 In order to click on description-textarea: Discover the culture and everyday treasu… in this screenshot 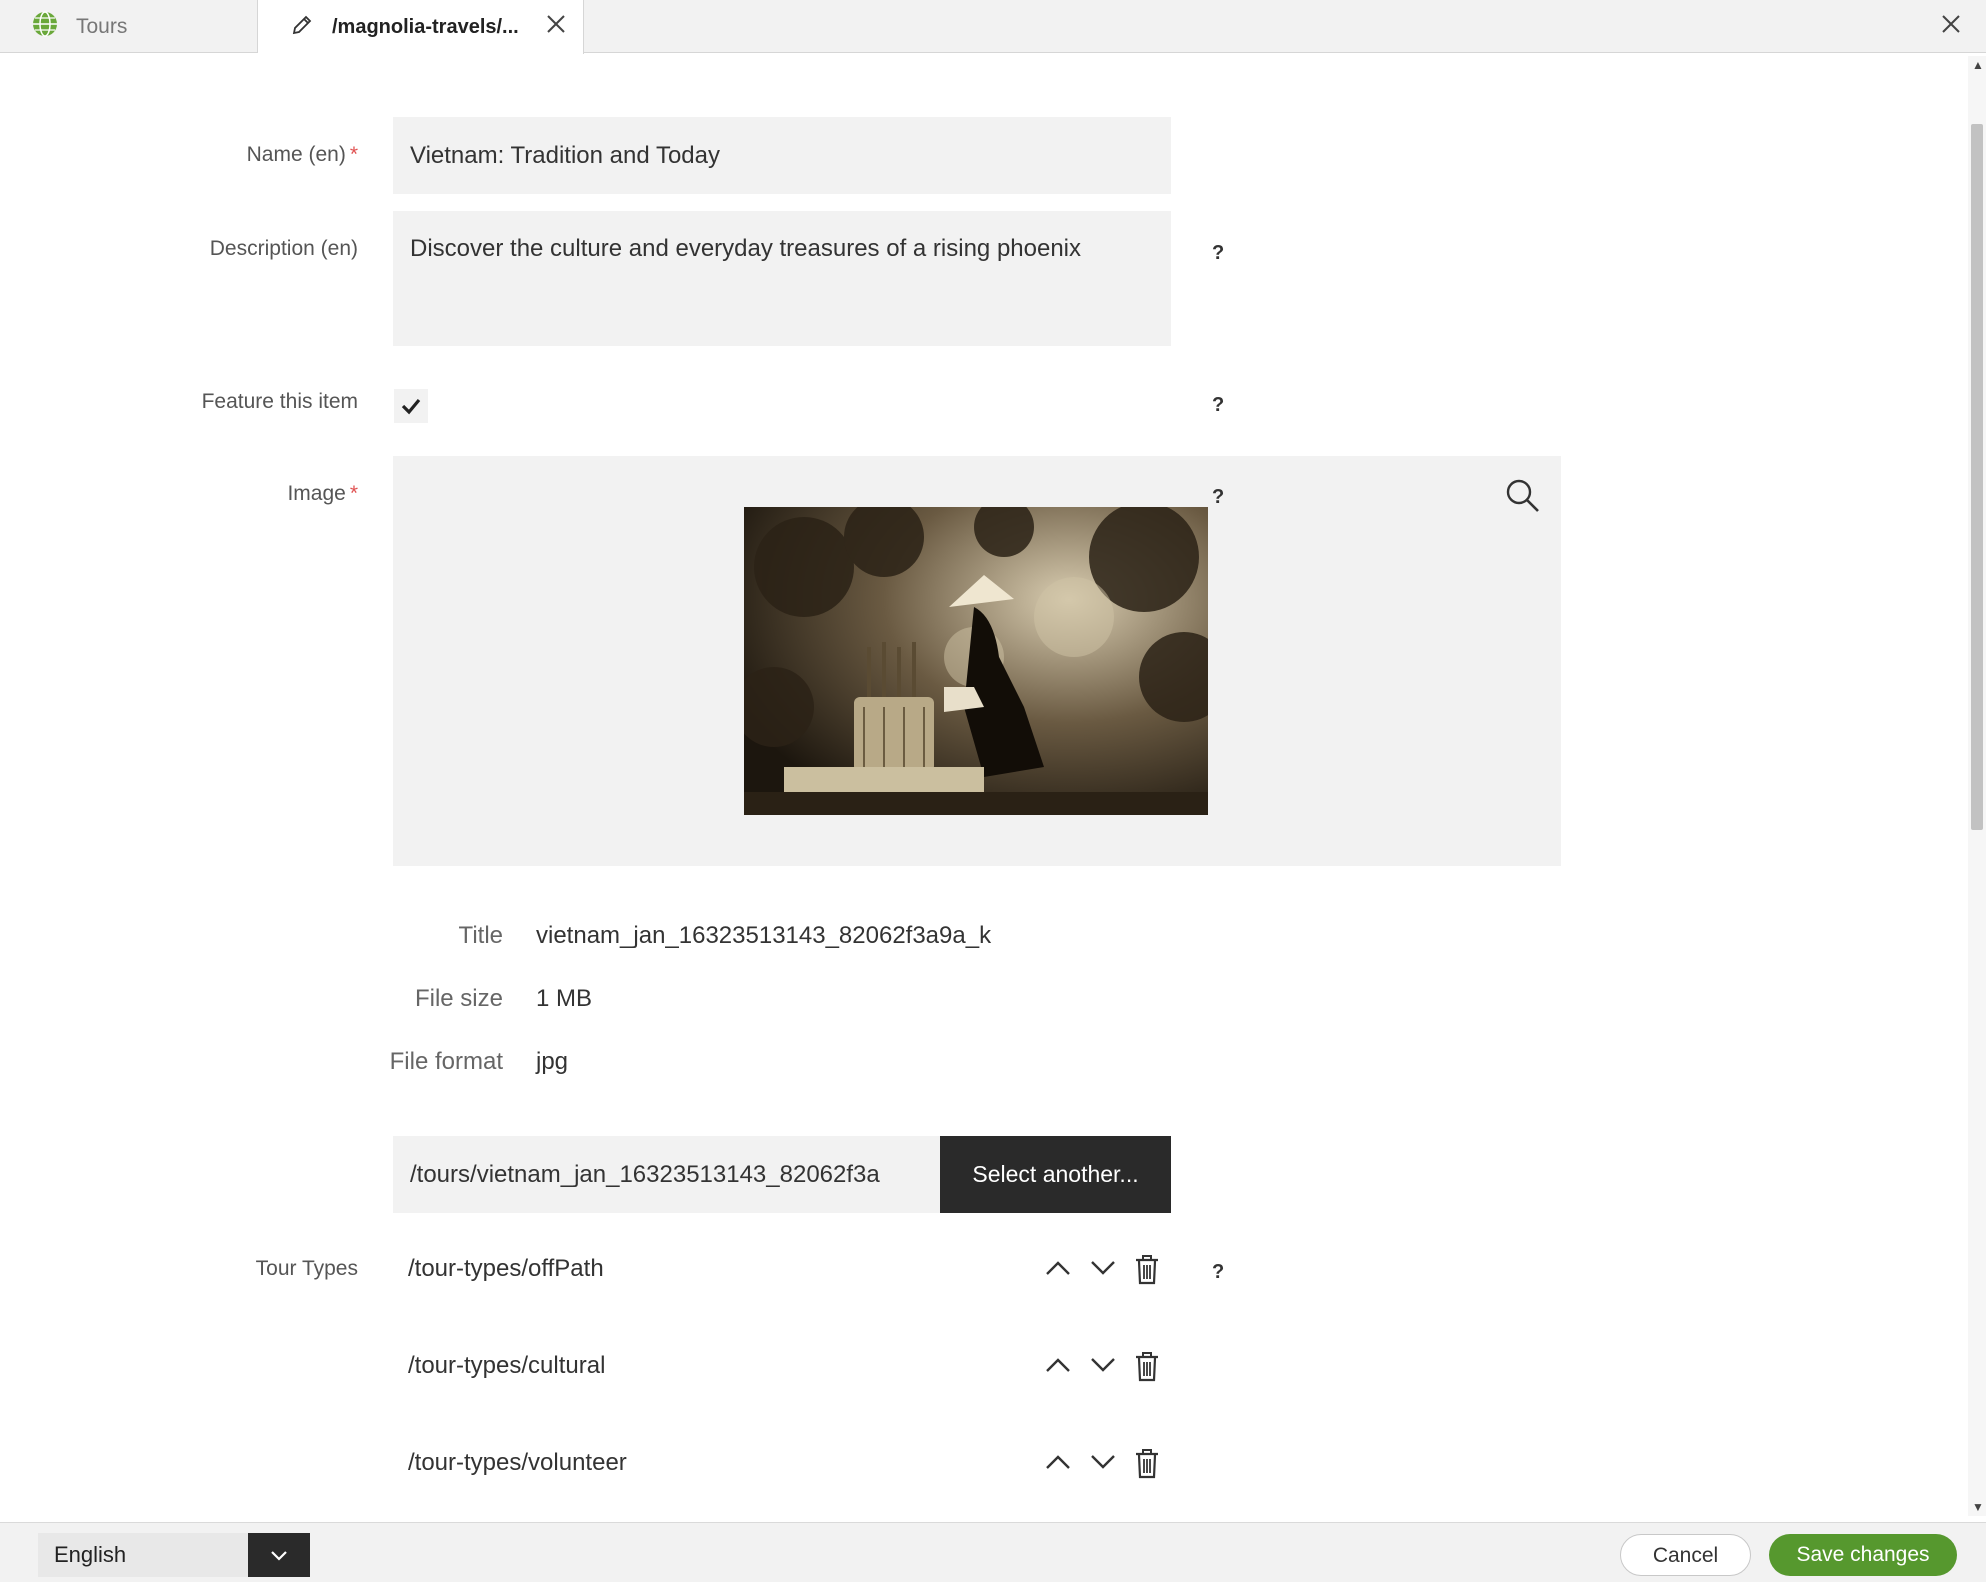, I will do `click(782, 278)`.